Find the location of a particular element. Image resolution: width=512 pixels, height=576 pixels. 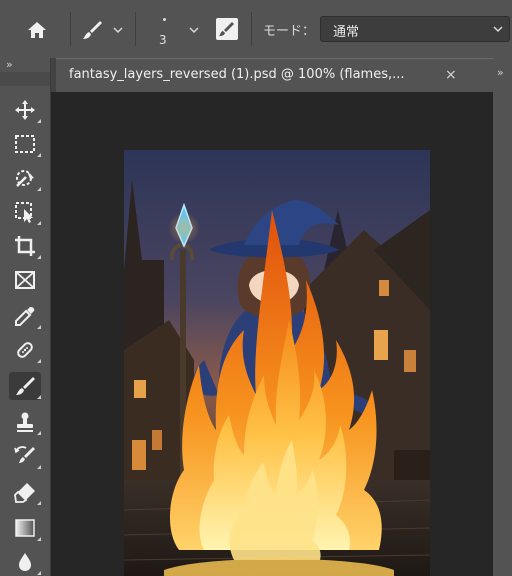

brush-size-value: 3 is located at coordinates (163, 40).